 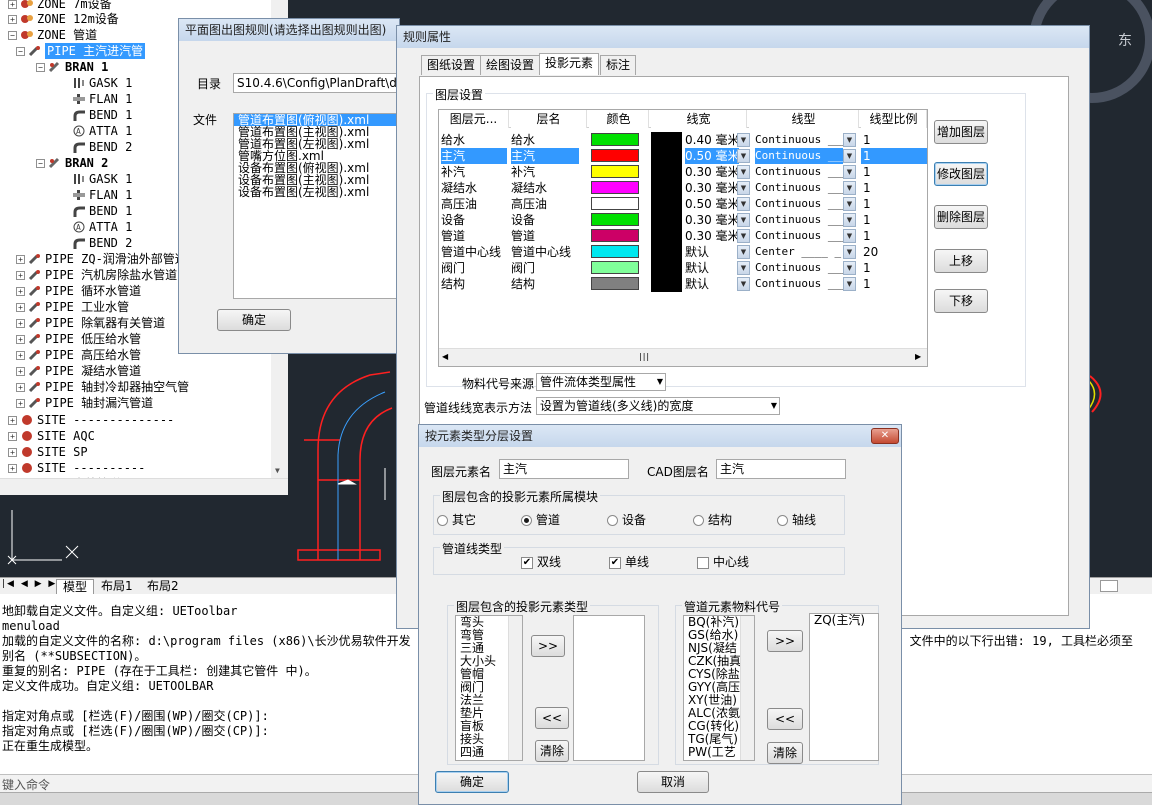 What do you see at coordinates (51, 436) in the screenshot?
I see `tree-node: + SITE AQC` at bounding box center [51, 436].